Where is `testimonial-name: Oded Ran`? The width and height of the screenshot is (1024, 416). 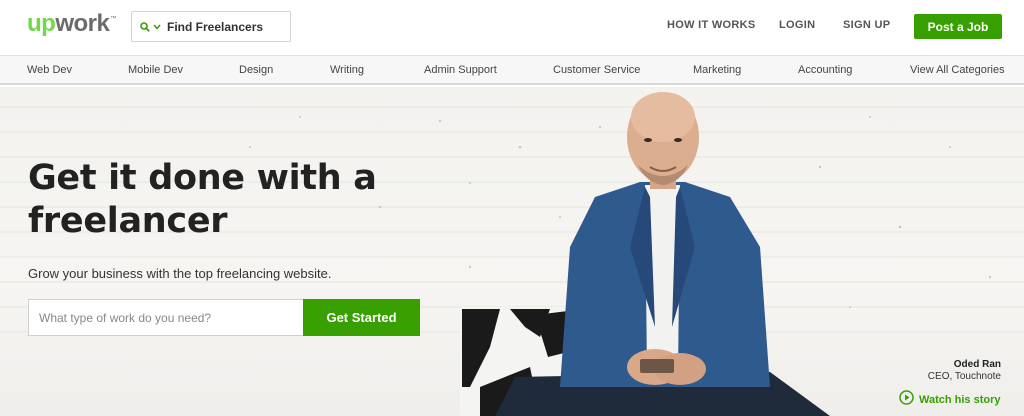
testimonial-name: Oded Ran is located at coordinates (977, 364).